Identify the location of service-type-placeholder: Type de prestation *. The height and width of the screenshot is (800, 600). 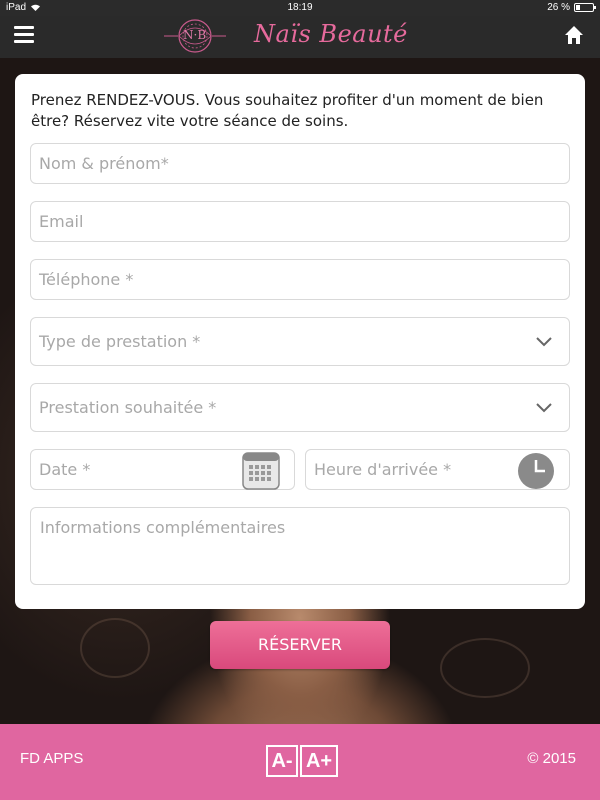
(120, 341).